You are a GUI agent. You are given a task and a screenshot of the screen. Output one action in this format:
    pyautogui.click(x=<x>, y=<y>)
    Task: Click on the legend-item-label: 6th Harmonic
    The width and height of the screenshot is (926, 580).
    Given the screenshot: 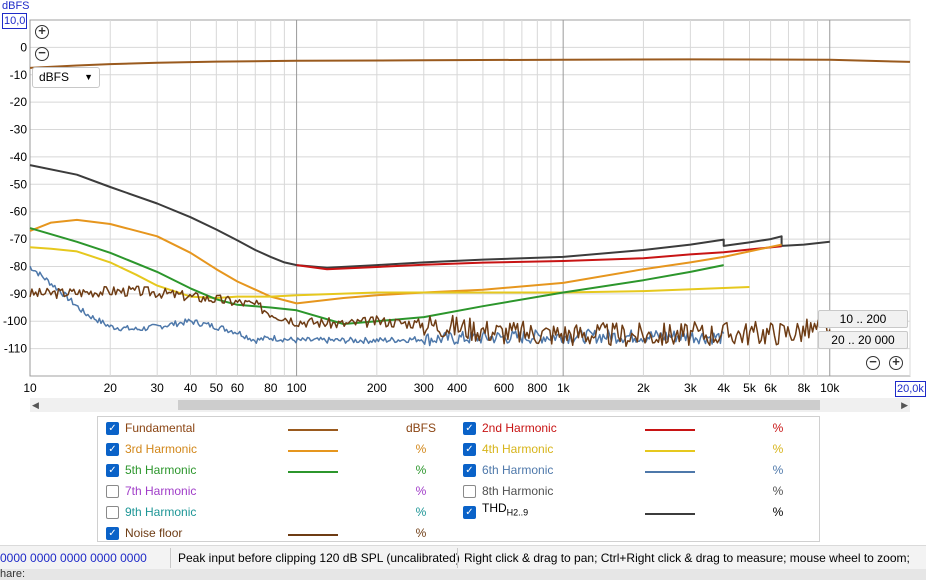 What is the action you would take?
    pyautogui.click(x=518, y=470)
    